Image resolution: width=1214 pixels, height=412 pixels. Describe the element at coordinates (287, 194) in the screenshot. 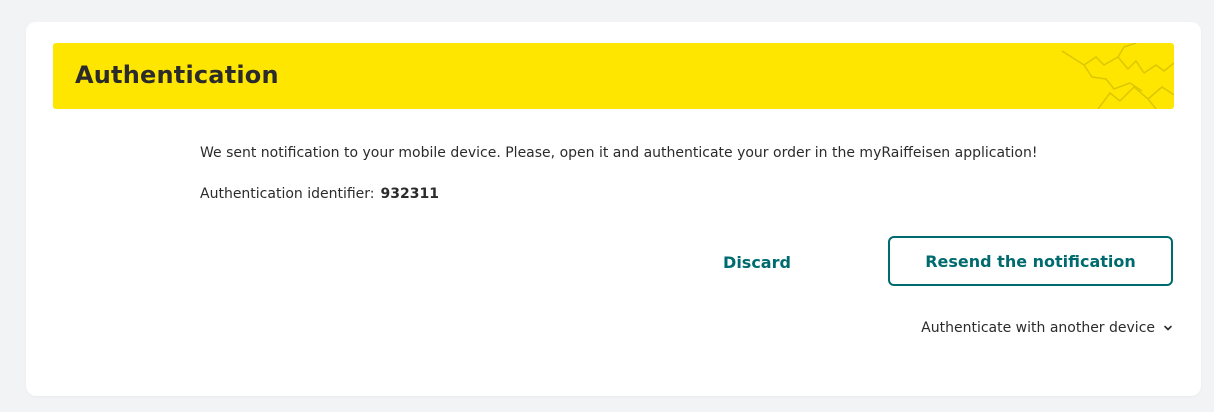

I see `identifier-label: Authentication identifier:` at that location.